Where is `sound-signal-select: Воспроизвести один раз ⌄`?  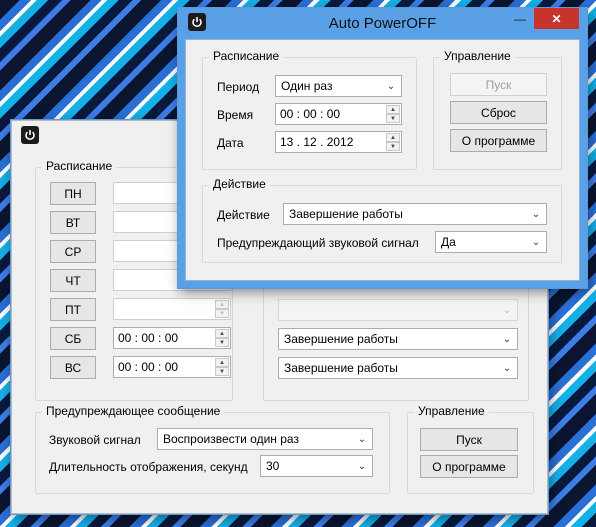
sound-signal-select: Воспроизвести один раз ⌄ is located at coordinates (265, 439).